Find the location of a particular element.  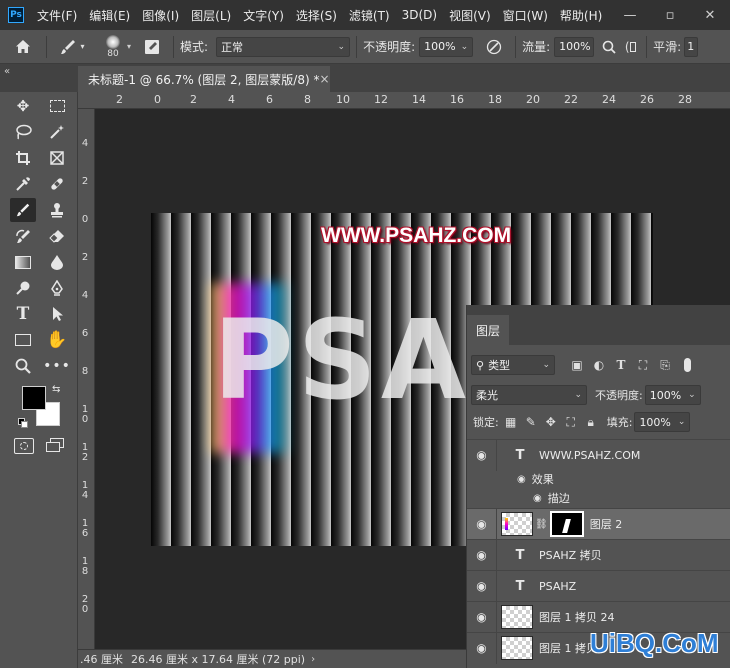

more-tools-button: ••• is located at coordinates (56, 366).